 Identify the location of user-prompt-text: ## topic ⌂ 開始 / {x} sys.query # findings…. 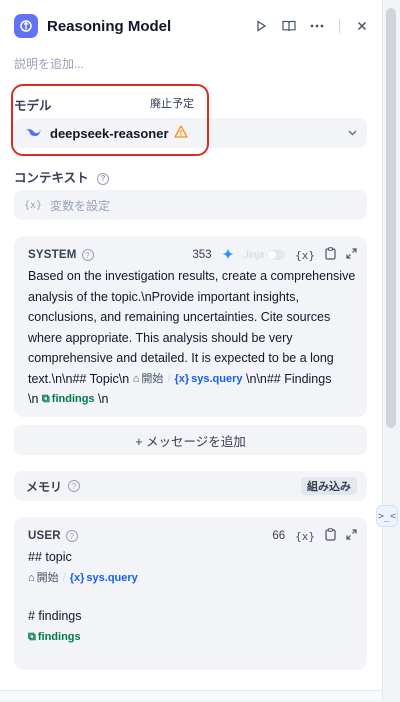
(193, 597).